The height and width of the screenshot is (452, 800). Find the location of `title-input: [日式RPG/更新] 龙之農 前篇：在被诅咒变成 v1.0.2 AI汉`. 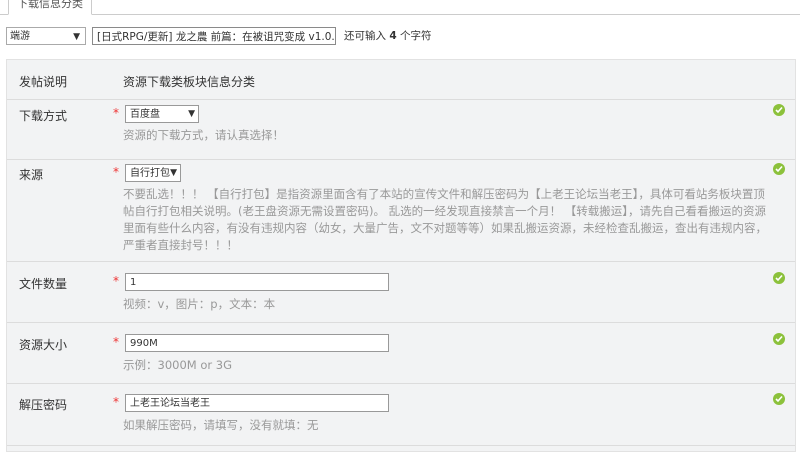

title-input: [日式RPG/更新] 龙之農 前篇：在被诅咒变成 v1.0.2 AI汉 is located at coordinates (214, 36).